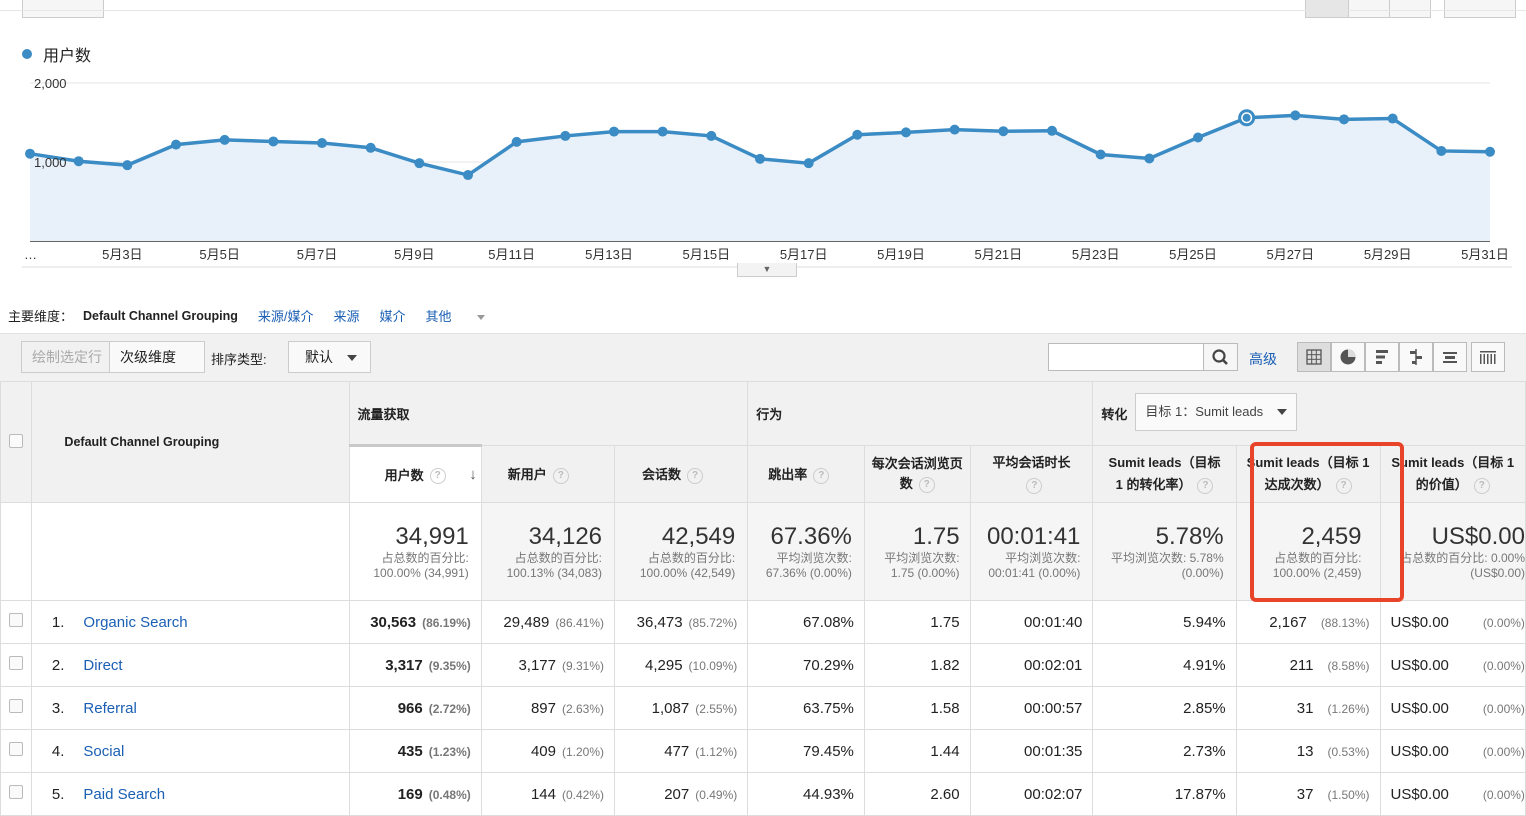  What do you see at coordinates (1485, 254) in the screenshot?
I see `x-tick-label: 5月31日` at bounding box center [1485, 254].